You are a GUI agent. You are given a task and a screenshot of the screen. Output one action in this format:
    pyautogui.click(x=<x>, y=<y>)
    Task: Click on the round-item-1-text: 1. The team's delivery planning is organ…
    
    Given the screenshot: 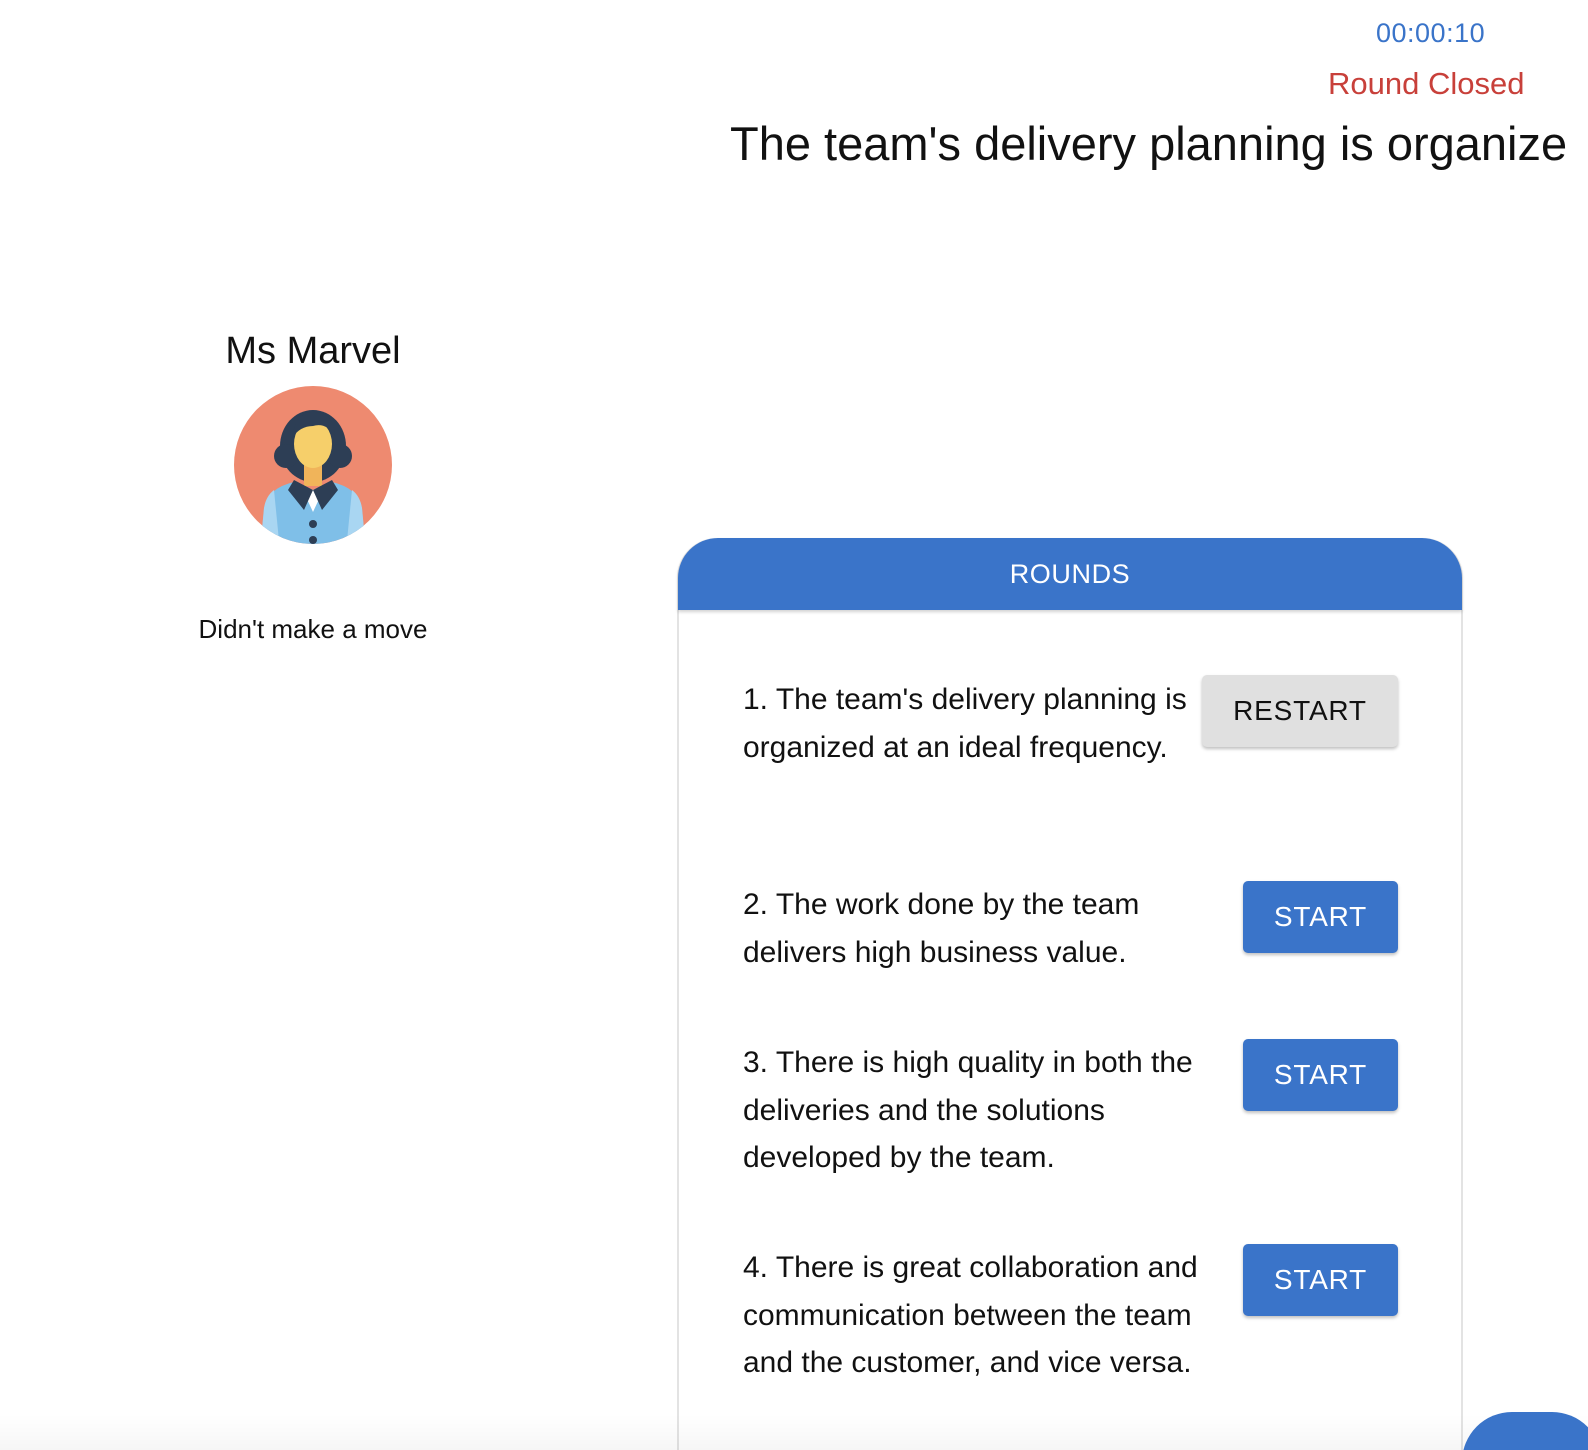 What is the action you would take?
    pyautogui.click(x=965, y=723)
    